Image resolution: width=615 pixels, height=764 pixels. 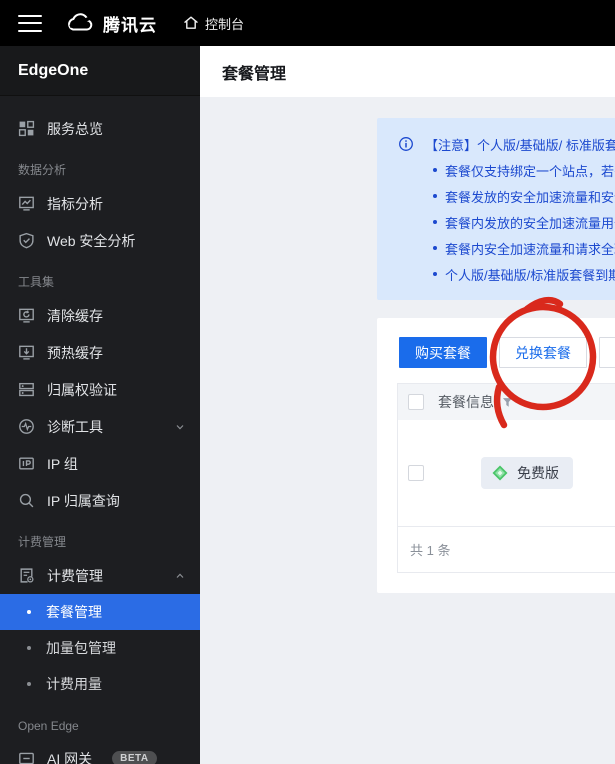 What do you see at coordinates (26, 240) in the screenshot?
I see `shield-icon` at bounding box center [26, 240].